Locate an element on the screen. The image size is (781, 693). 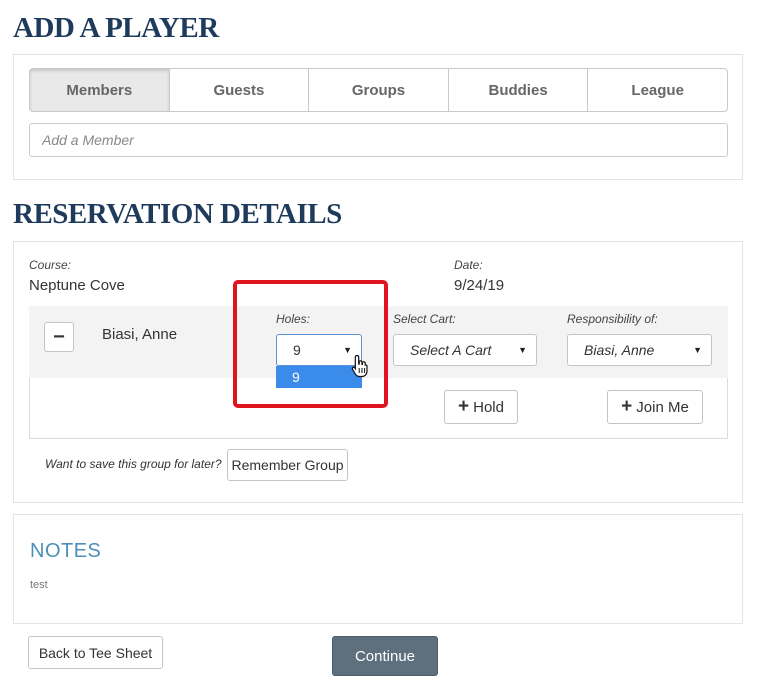
holes-select: 9 ▼ is located at coordinates (319, 350).